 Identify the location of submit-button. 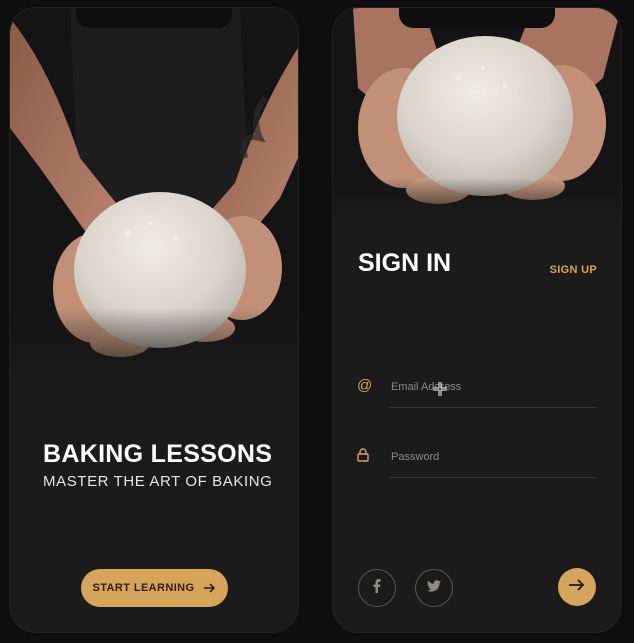
(577, 587).